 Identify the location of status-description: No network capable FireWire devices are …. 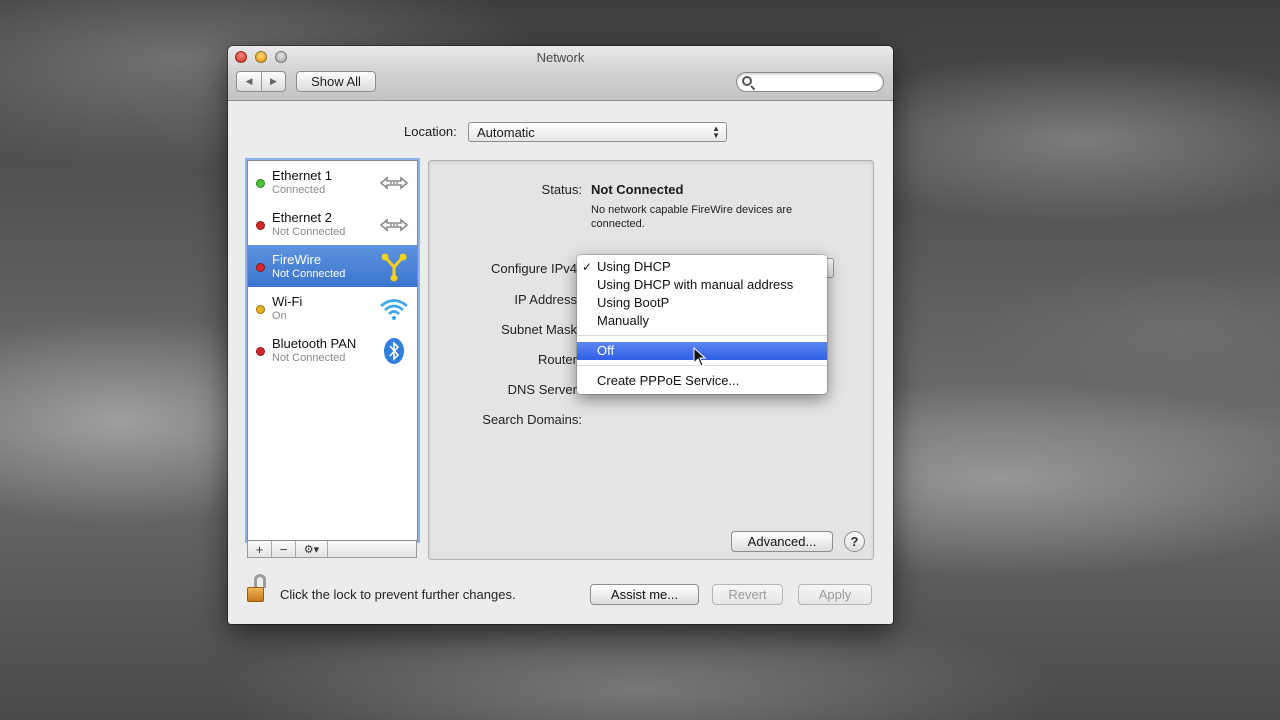
(692, 217).